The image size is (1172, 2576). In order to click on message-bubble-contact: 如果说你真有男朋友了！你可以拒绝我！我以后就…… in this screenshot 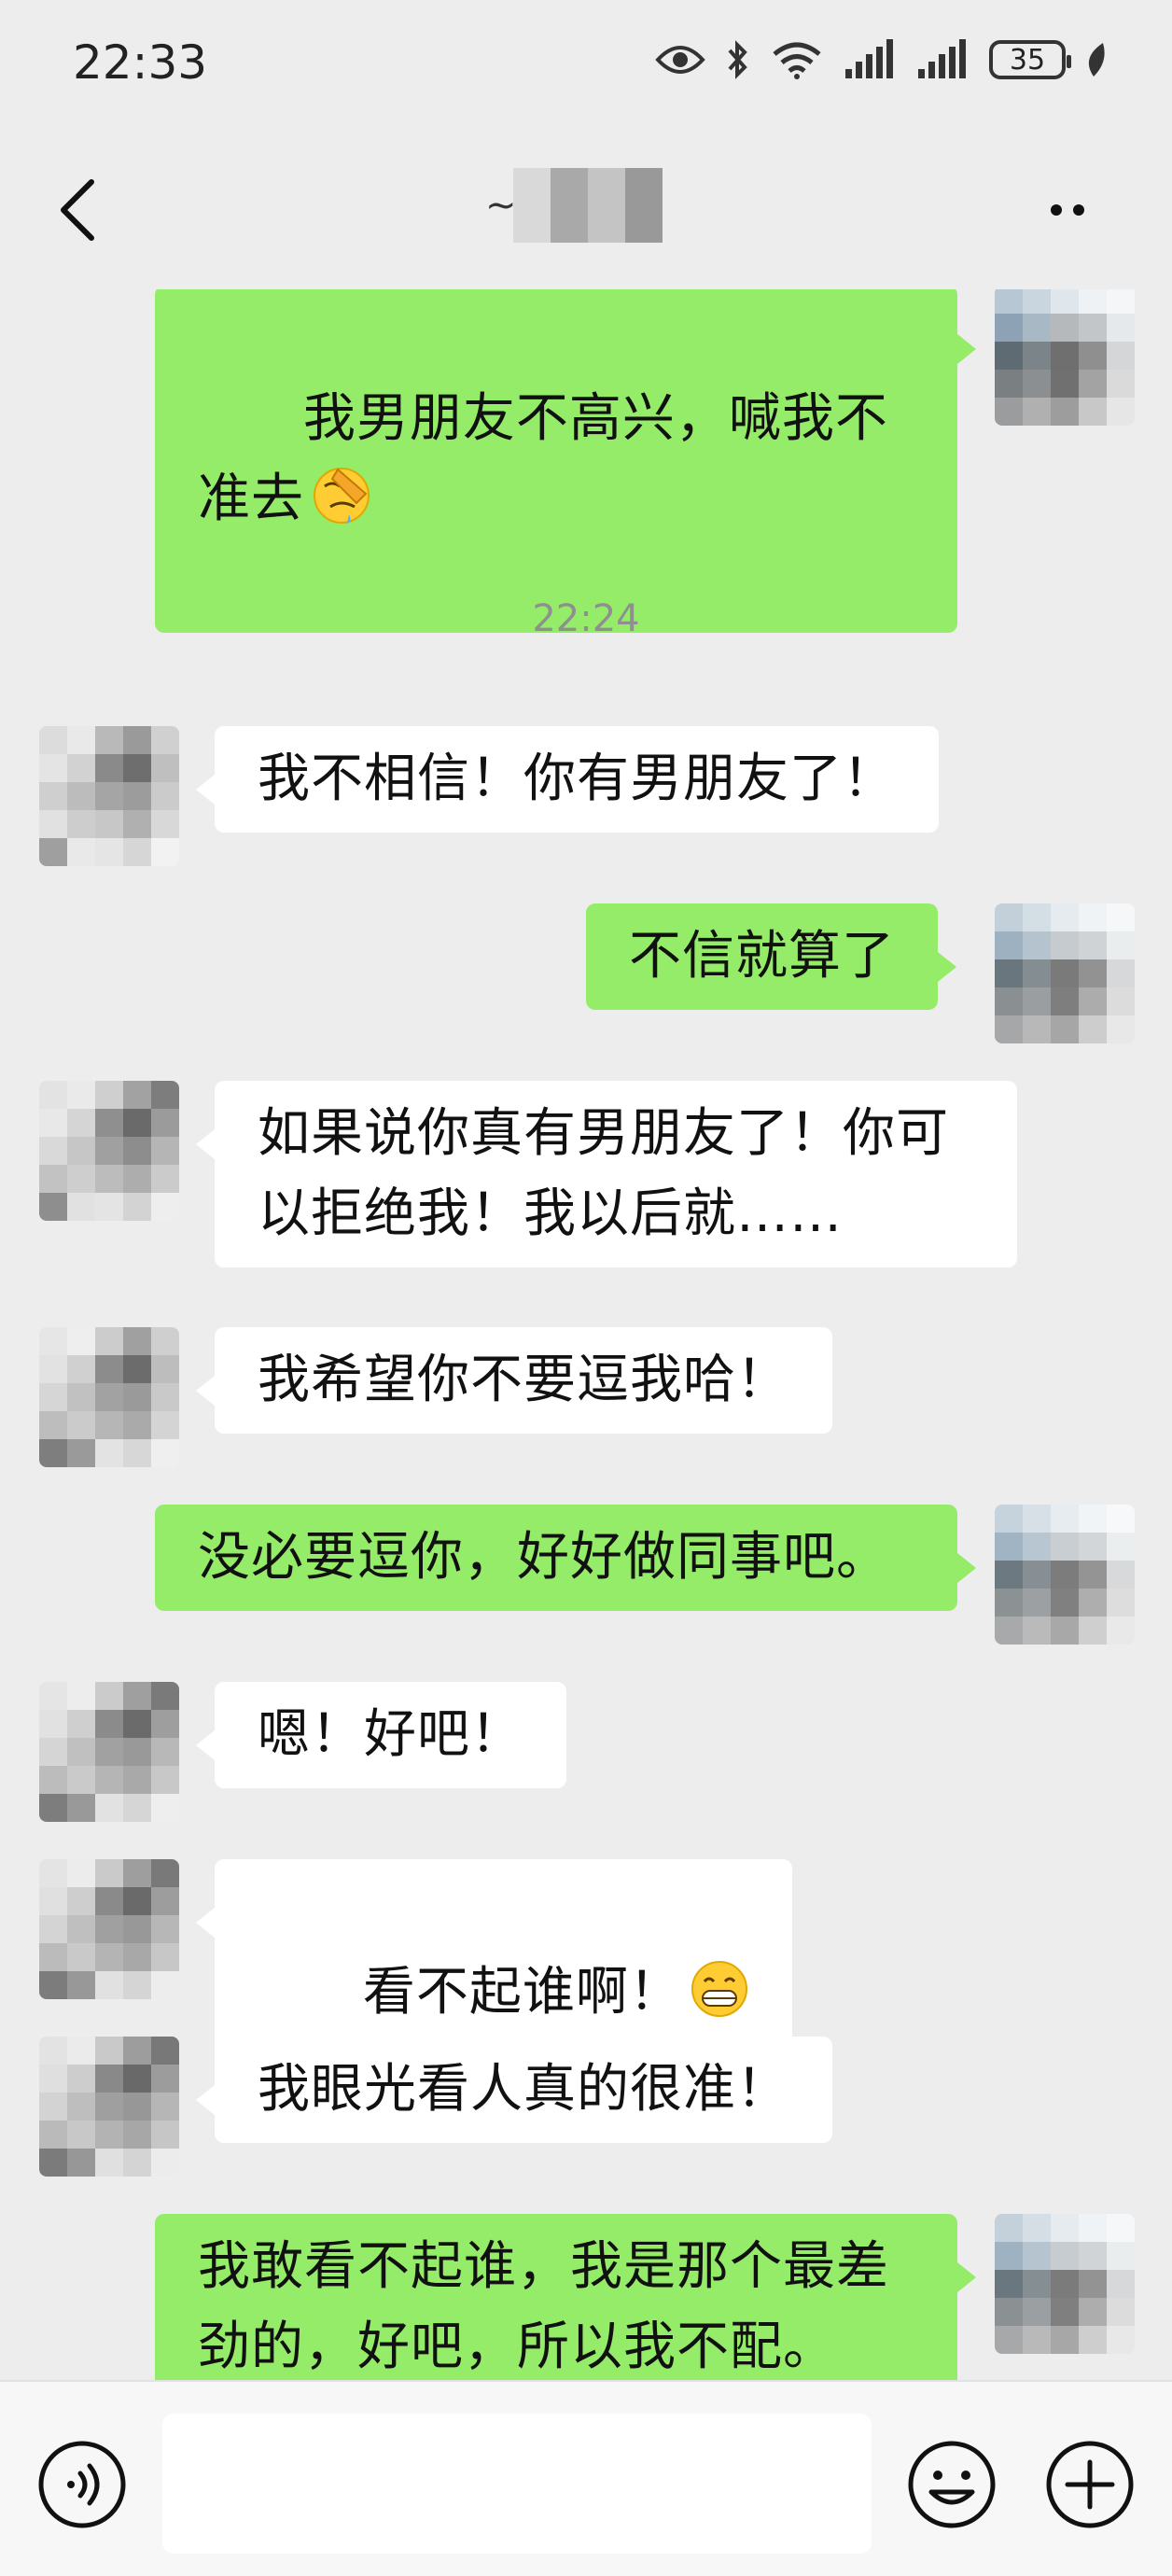, I will do `click(606, 1174)`.